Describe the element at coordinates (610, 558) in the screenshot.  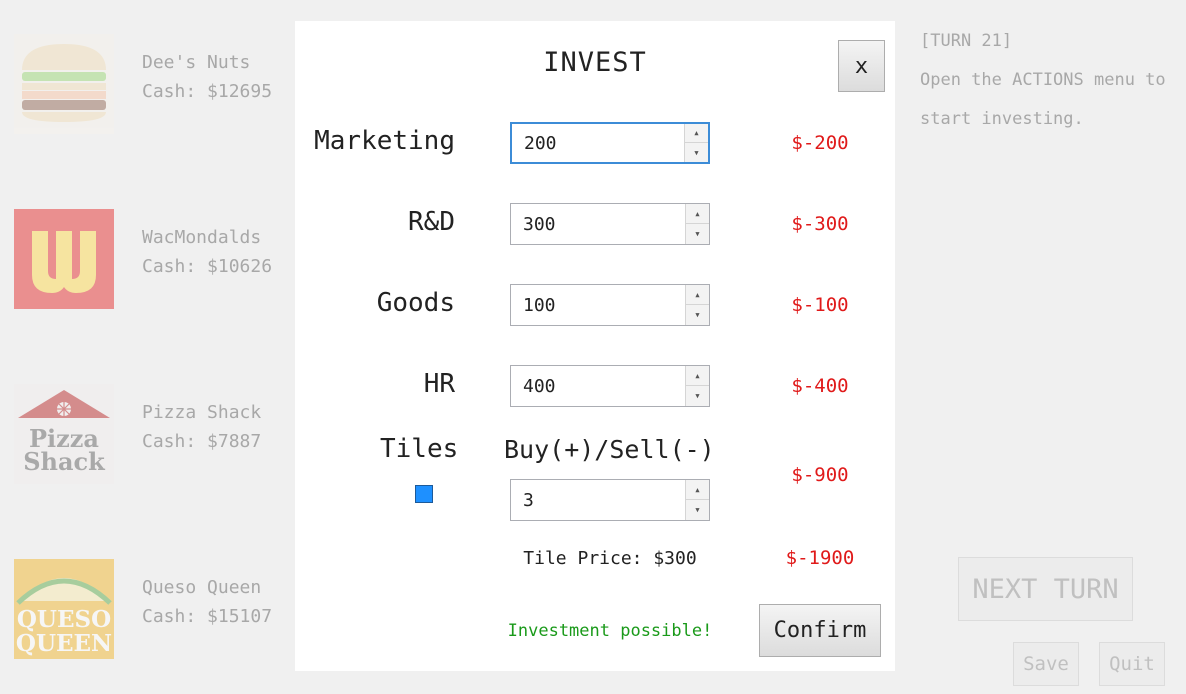
I see `tile-price: Tile Price: $300` at that location.